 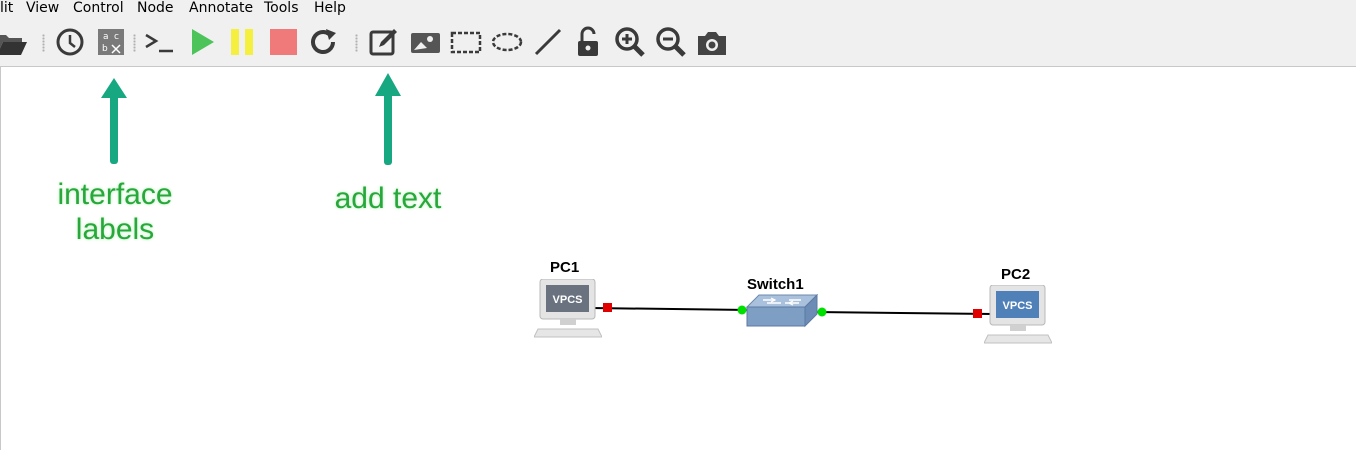 What do you see at coordinates (1015, 274) in the screenshot?
I see `node-label-pc2: PC2` at bounding box center [1015, 274].